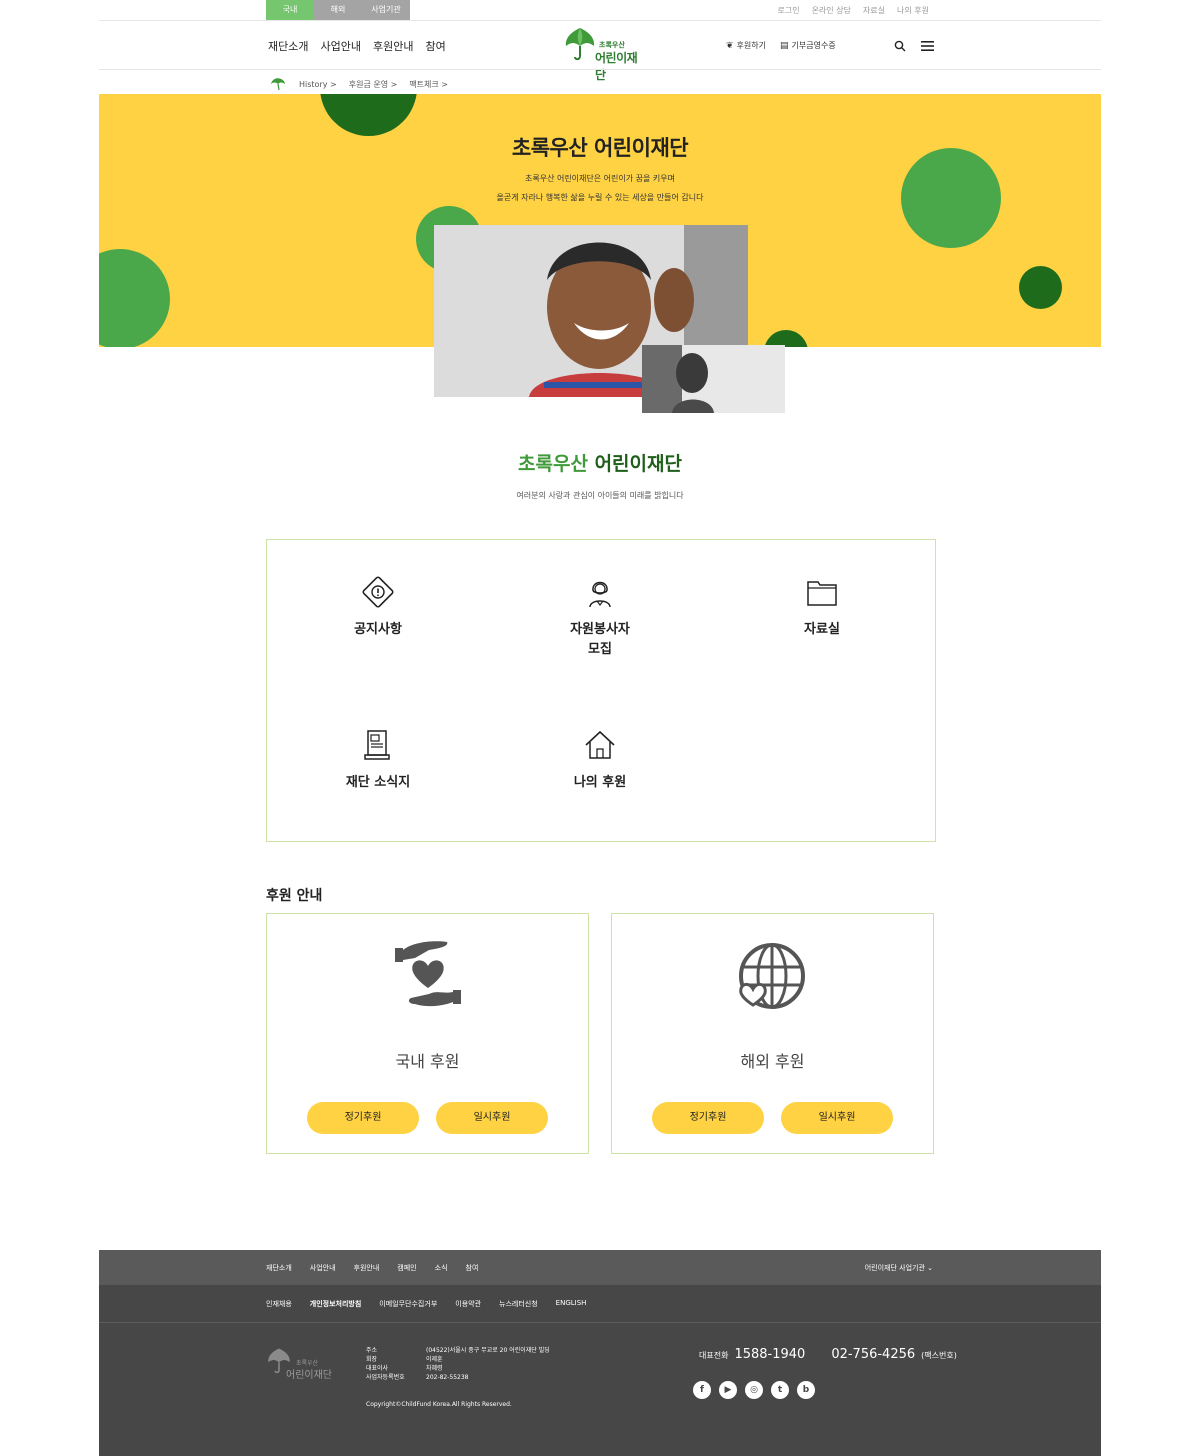  I want to click on footer-nav-foundation: 재단소개, so click(279, 1268).